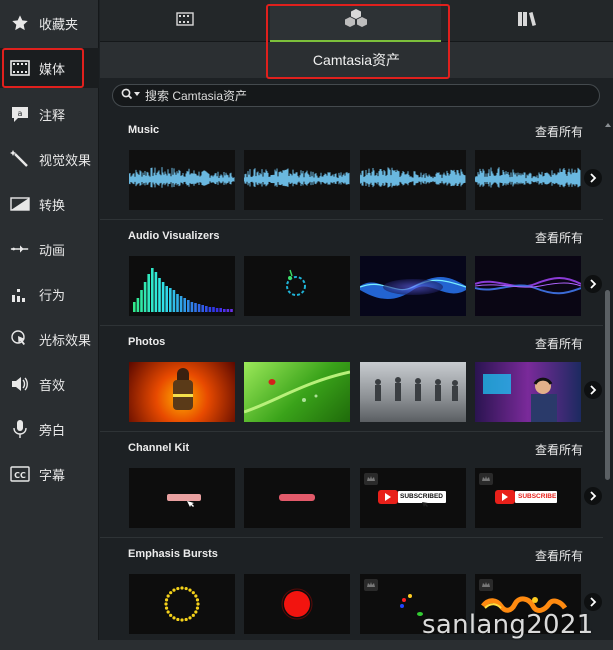 The image size is (613, 650). I want to click on sidebar-item-label: 注释, so click(52, 115).